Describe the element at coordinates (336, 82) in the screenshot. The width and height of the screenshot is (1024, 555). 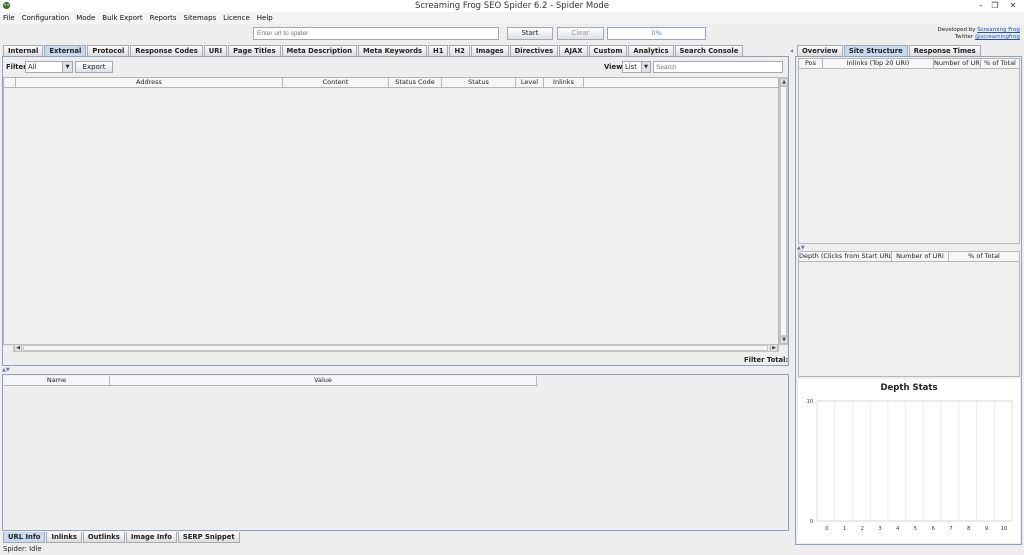
I see `column-content: Content` at that location.